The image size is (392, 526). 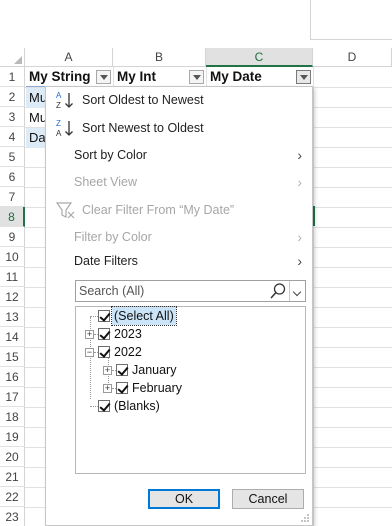 I want to click on row-header-15: 15, so click(x=12, y=357).